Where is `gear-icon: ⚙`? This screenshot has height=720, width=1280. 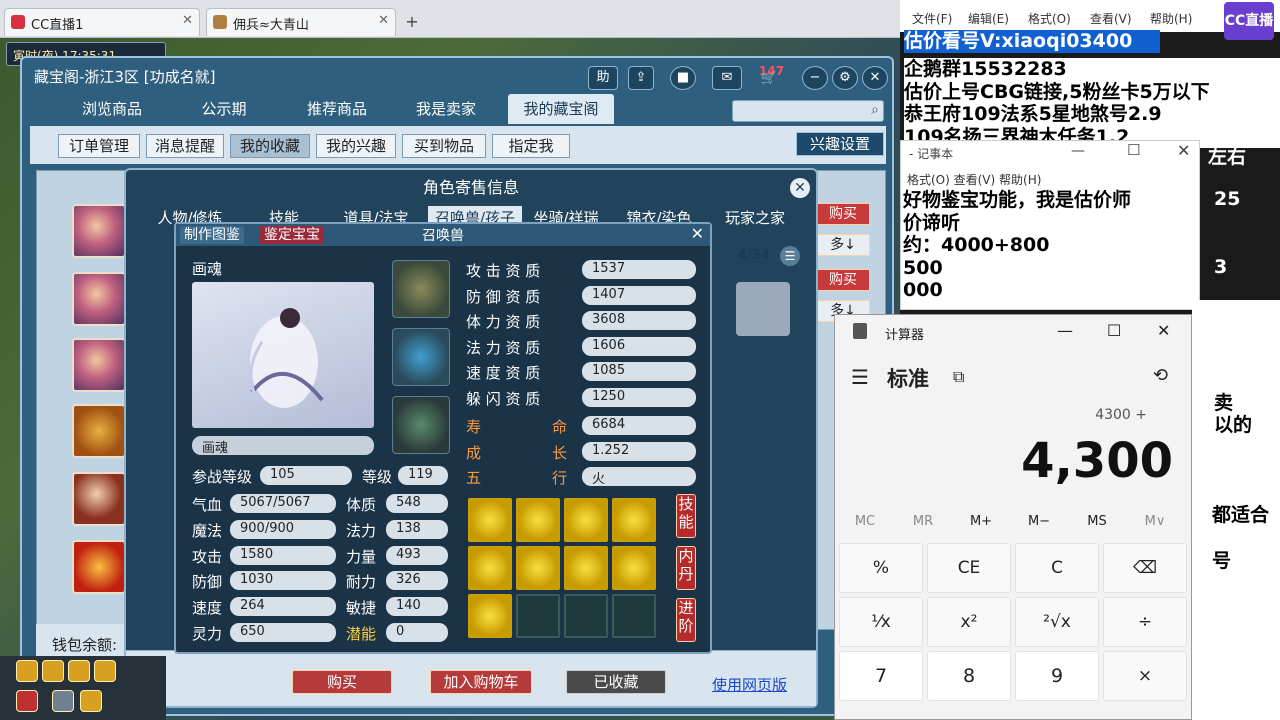
gear-icon: ⚙ is located at coordinates (845, 78).